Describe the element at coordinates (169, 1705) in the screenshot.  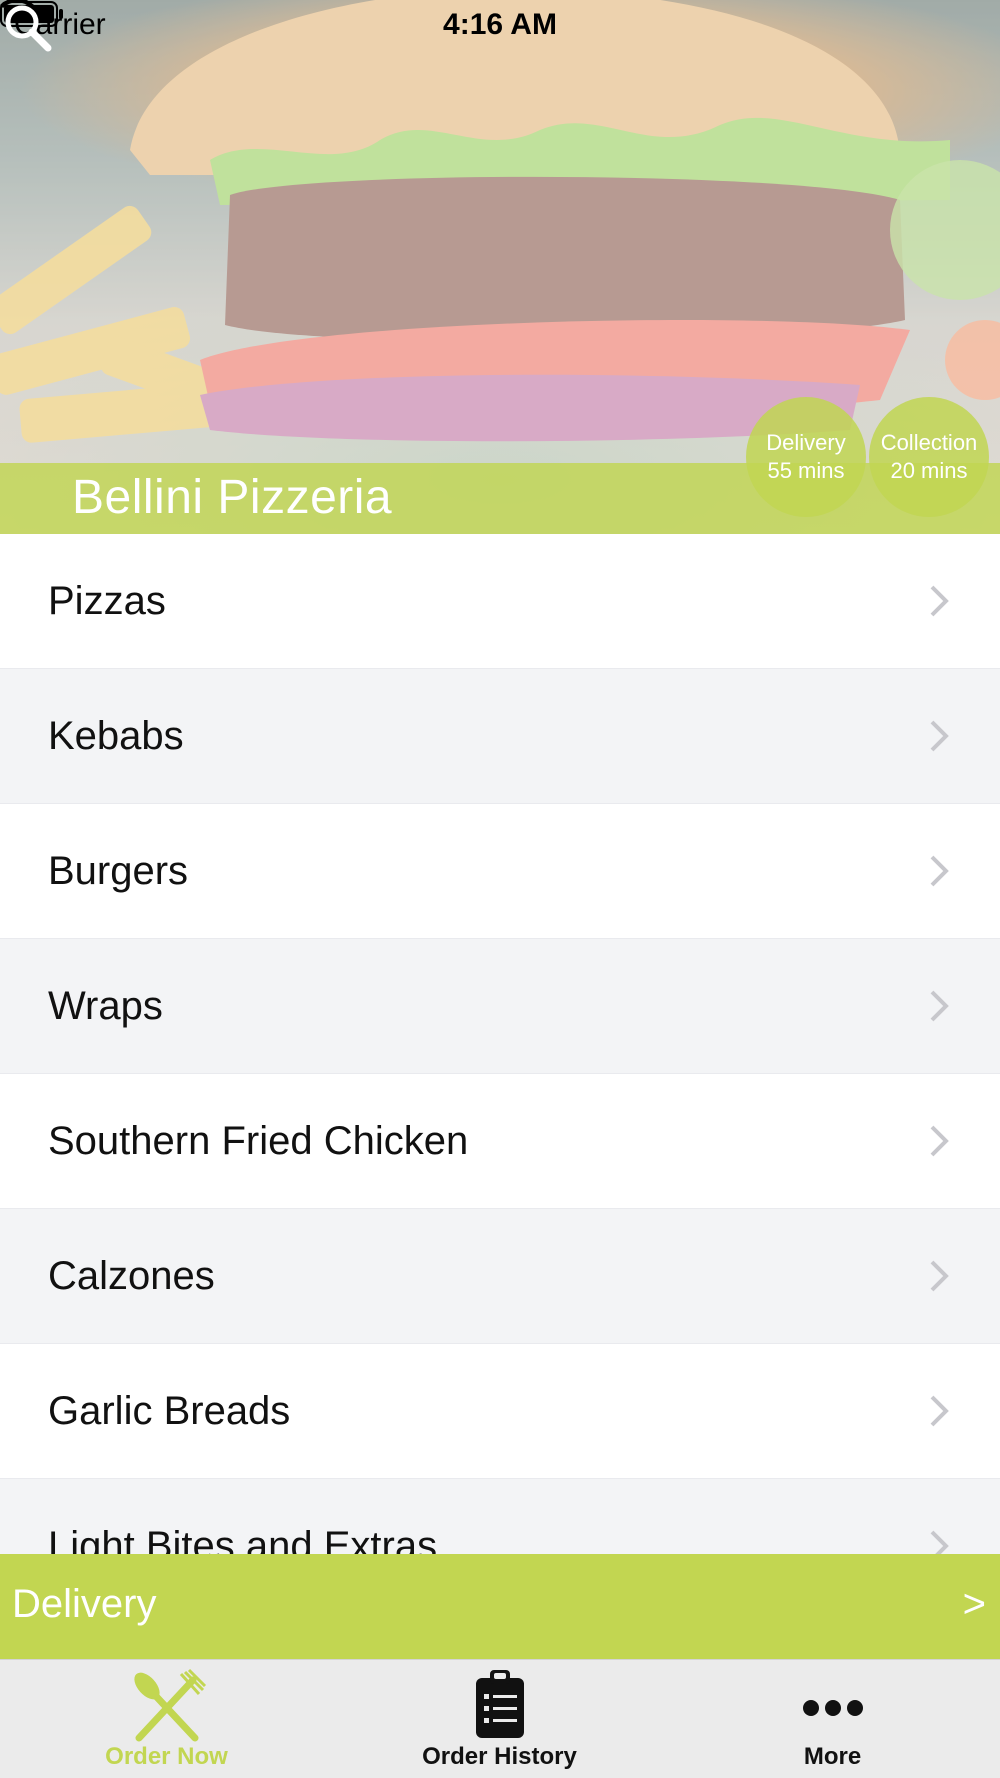
I see `fork-knife-icon` at that location.